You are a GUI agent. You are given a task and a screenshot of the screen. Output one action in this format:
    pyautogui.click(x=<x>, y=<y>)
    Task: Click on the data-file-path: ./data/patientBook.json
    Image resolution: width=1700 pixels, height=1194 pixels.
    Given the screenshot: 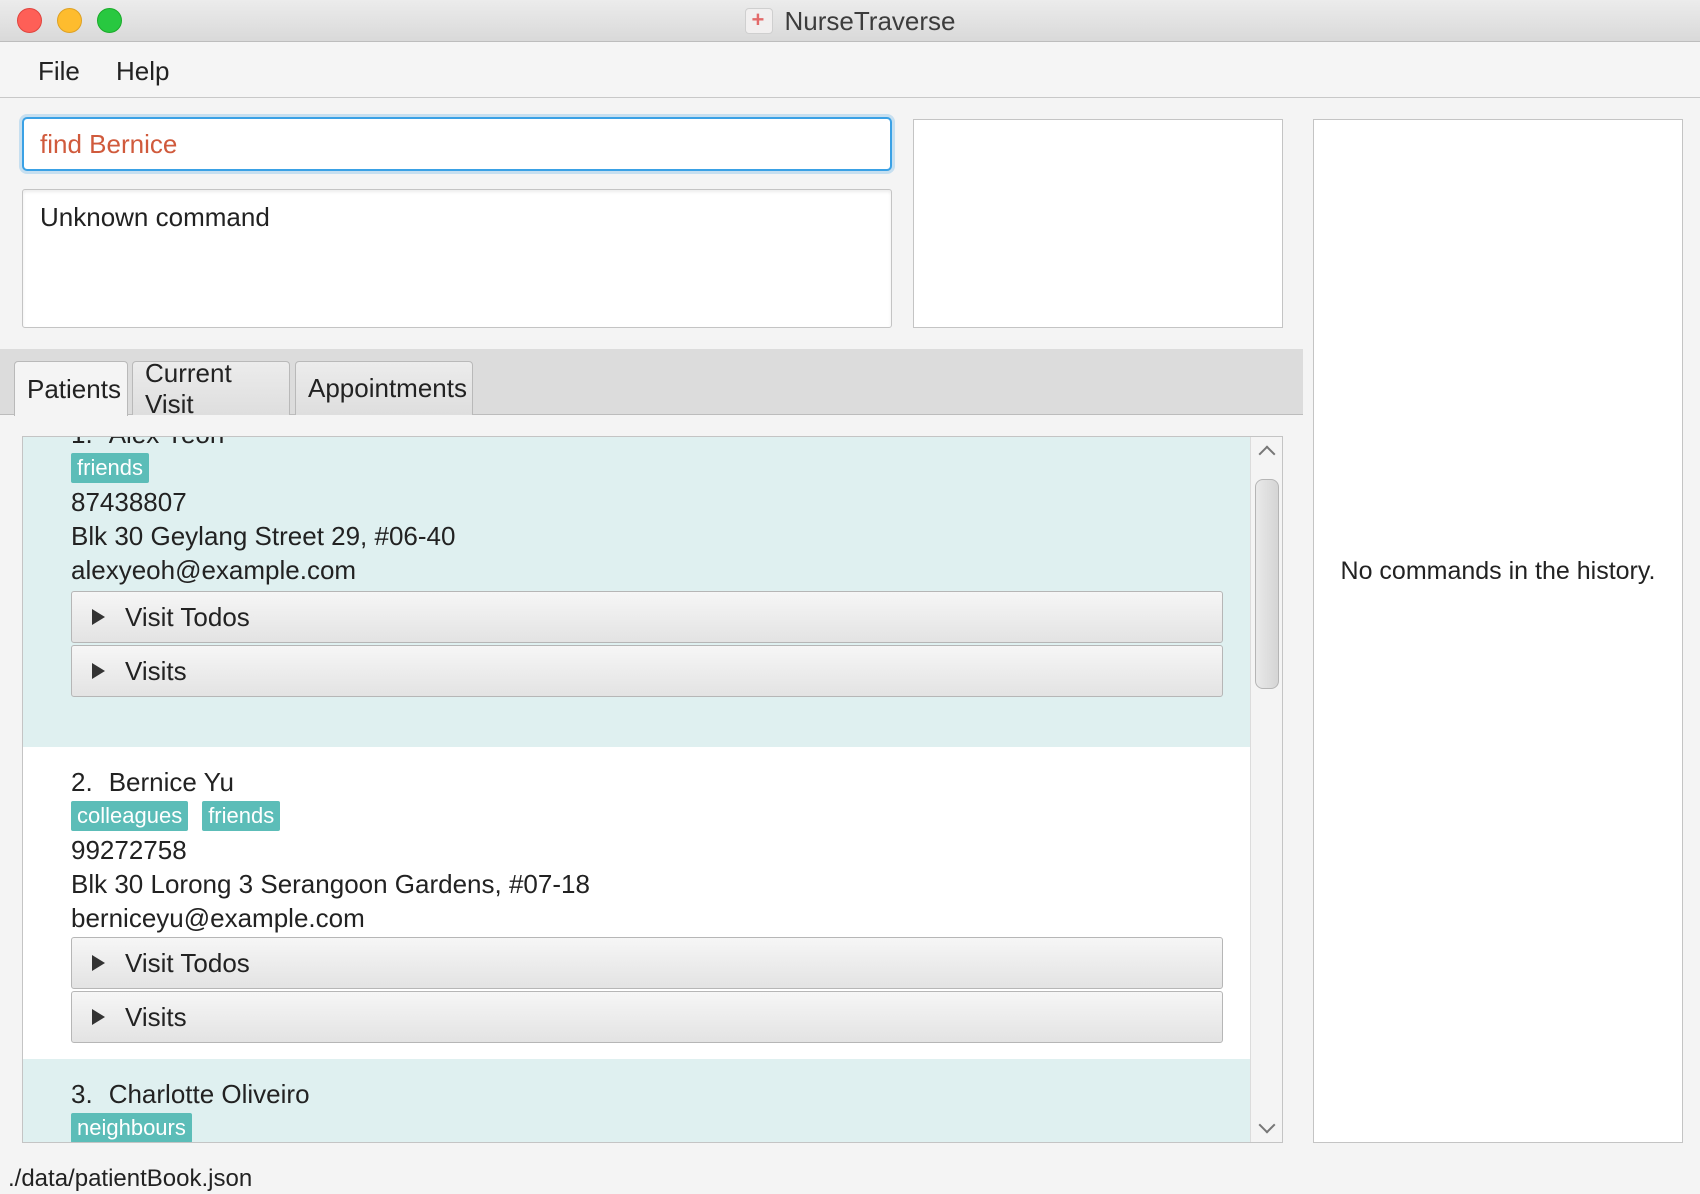 What is the action you would take?
    pyautogui.click(x=130, y=1178)
    